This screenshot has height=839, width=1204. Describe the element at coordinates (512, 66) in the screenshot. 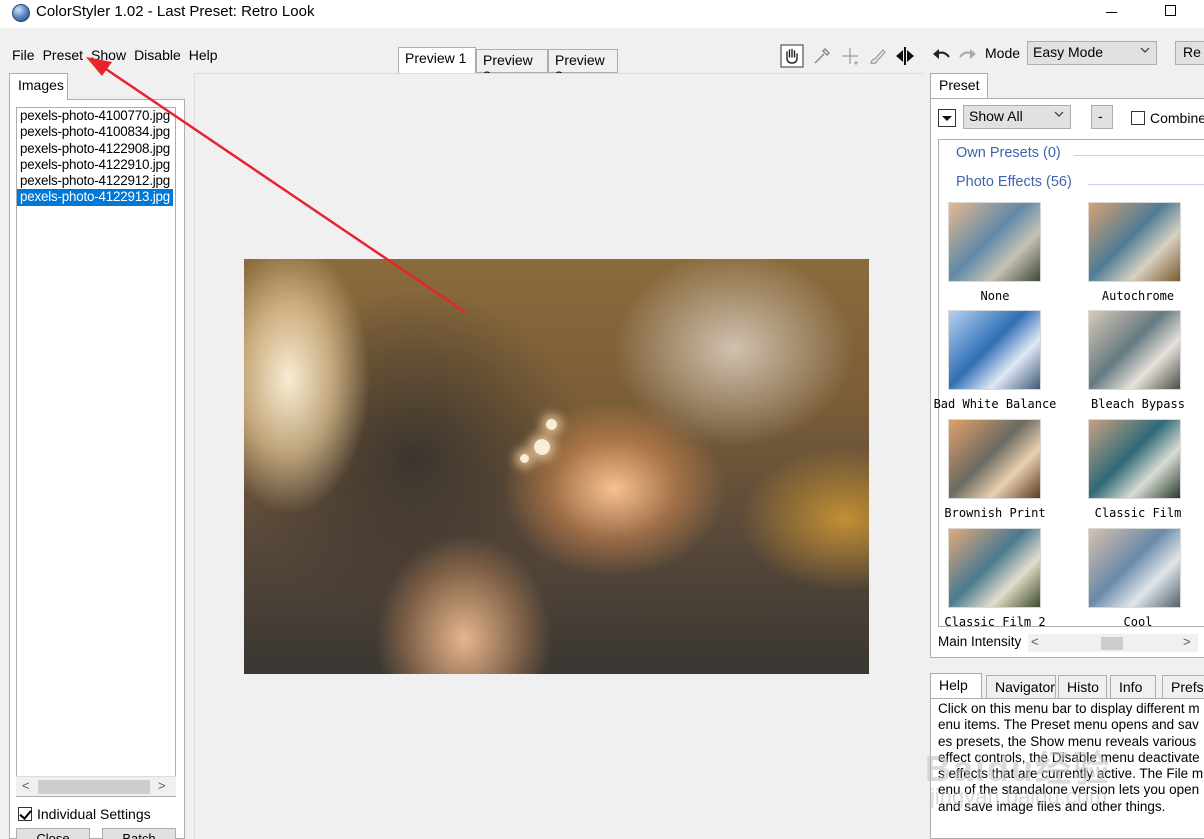

I see `tab-preview-2: Preview 2` at that location.